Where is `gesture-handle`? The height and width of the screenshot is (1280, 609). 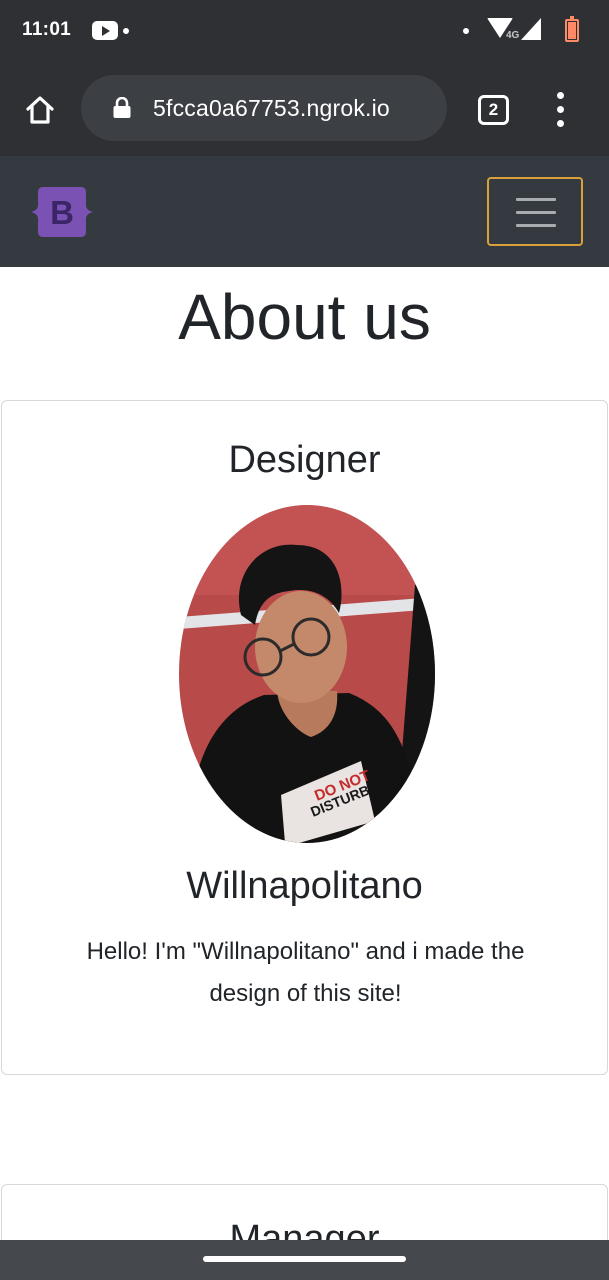
gesture-handle is located at coordinates (304, 1259).